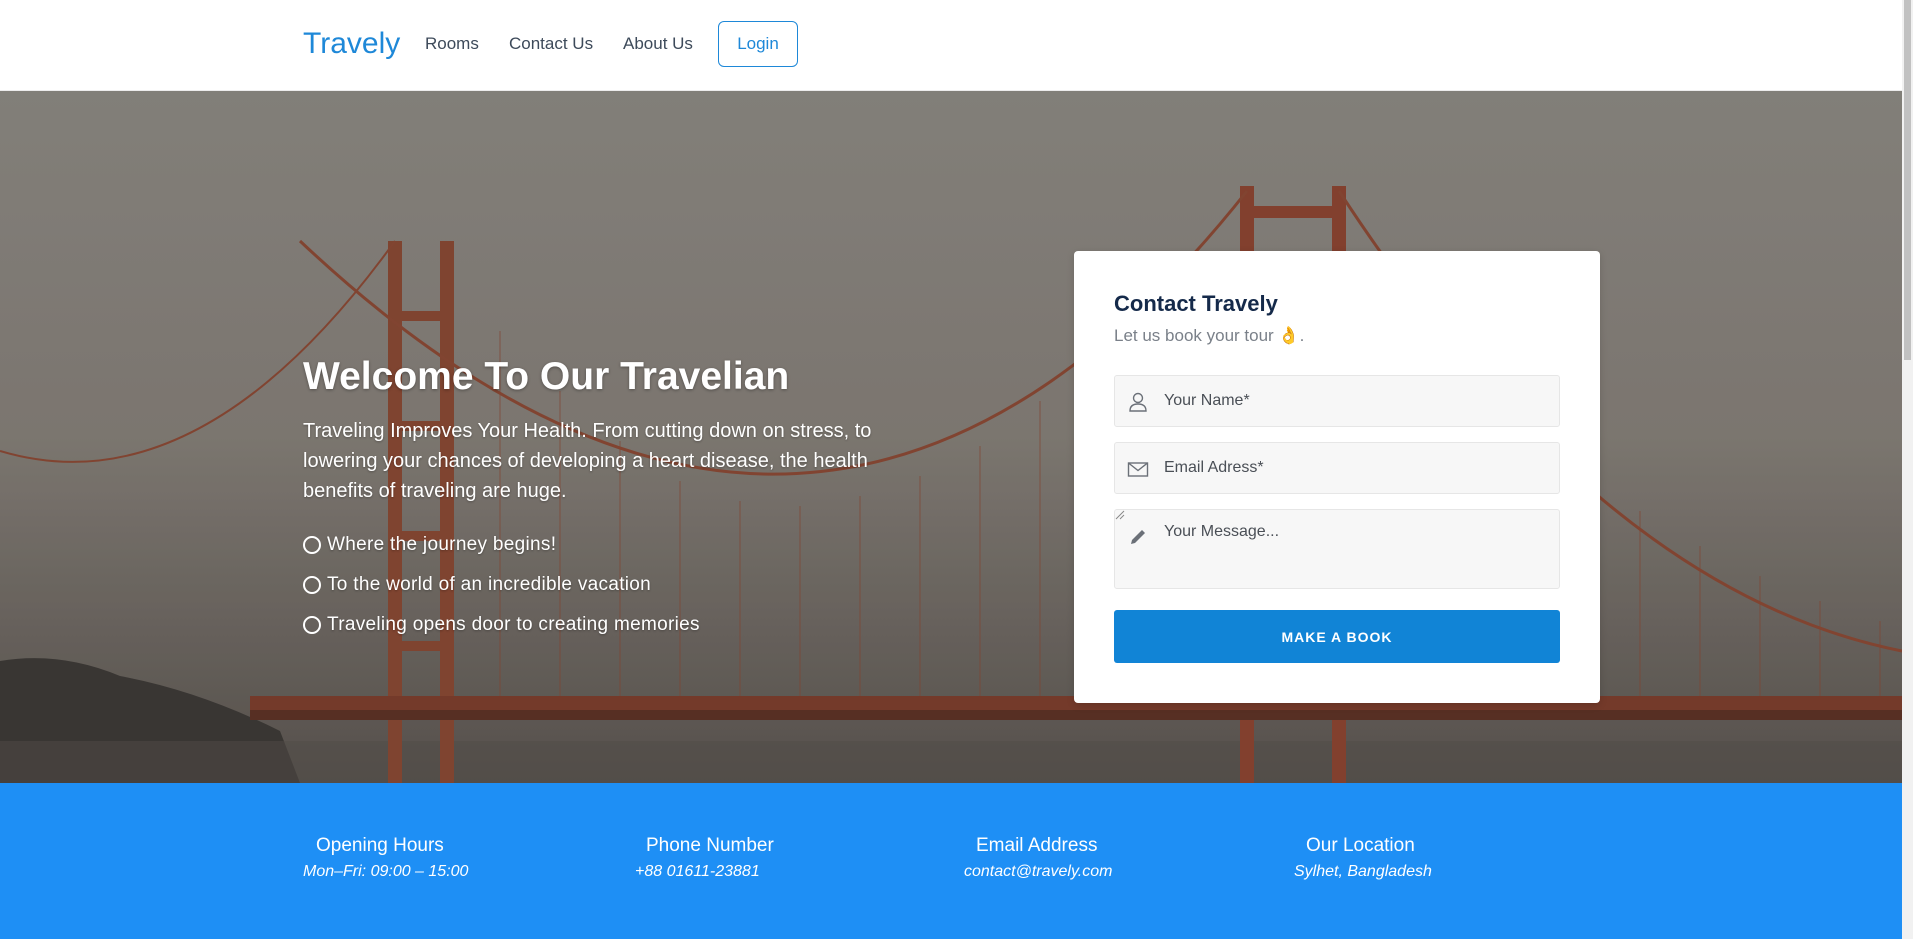  I want to click on email-field: Email Adress*, so click(1337, 468).